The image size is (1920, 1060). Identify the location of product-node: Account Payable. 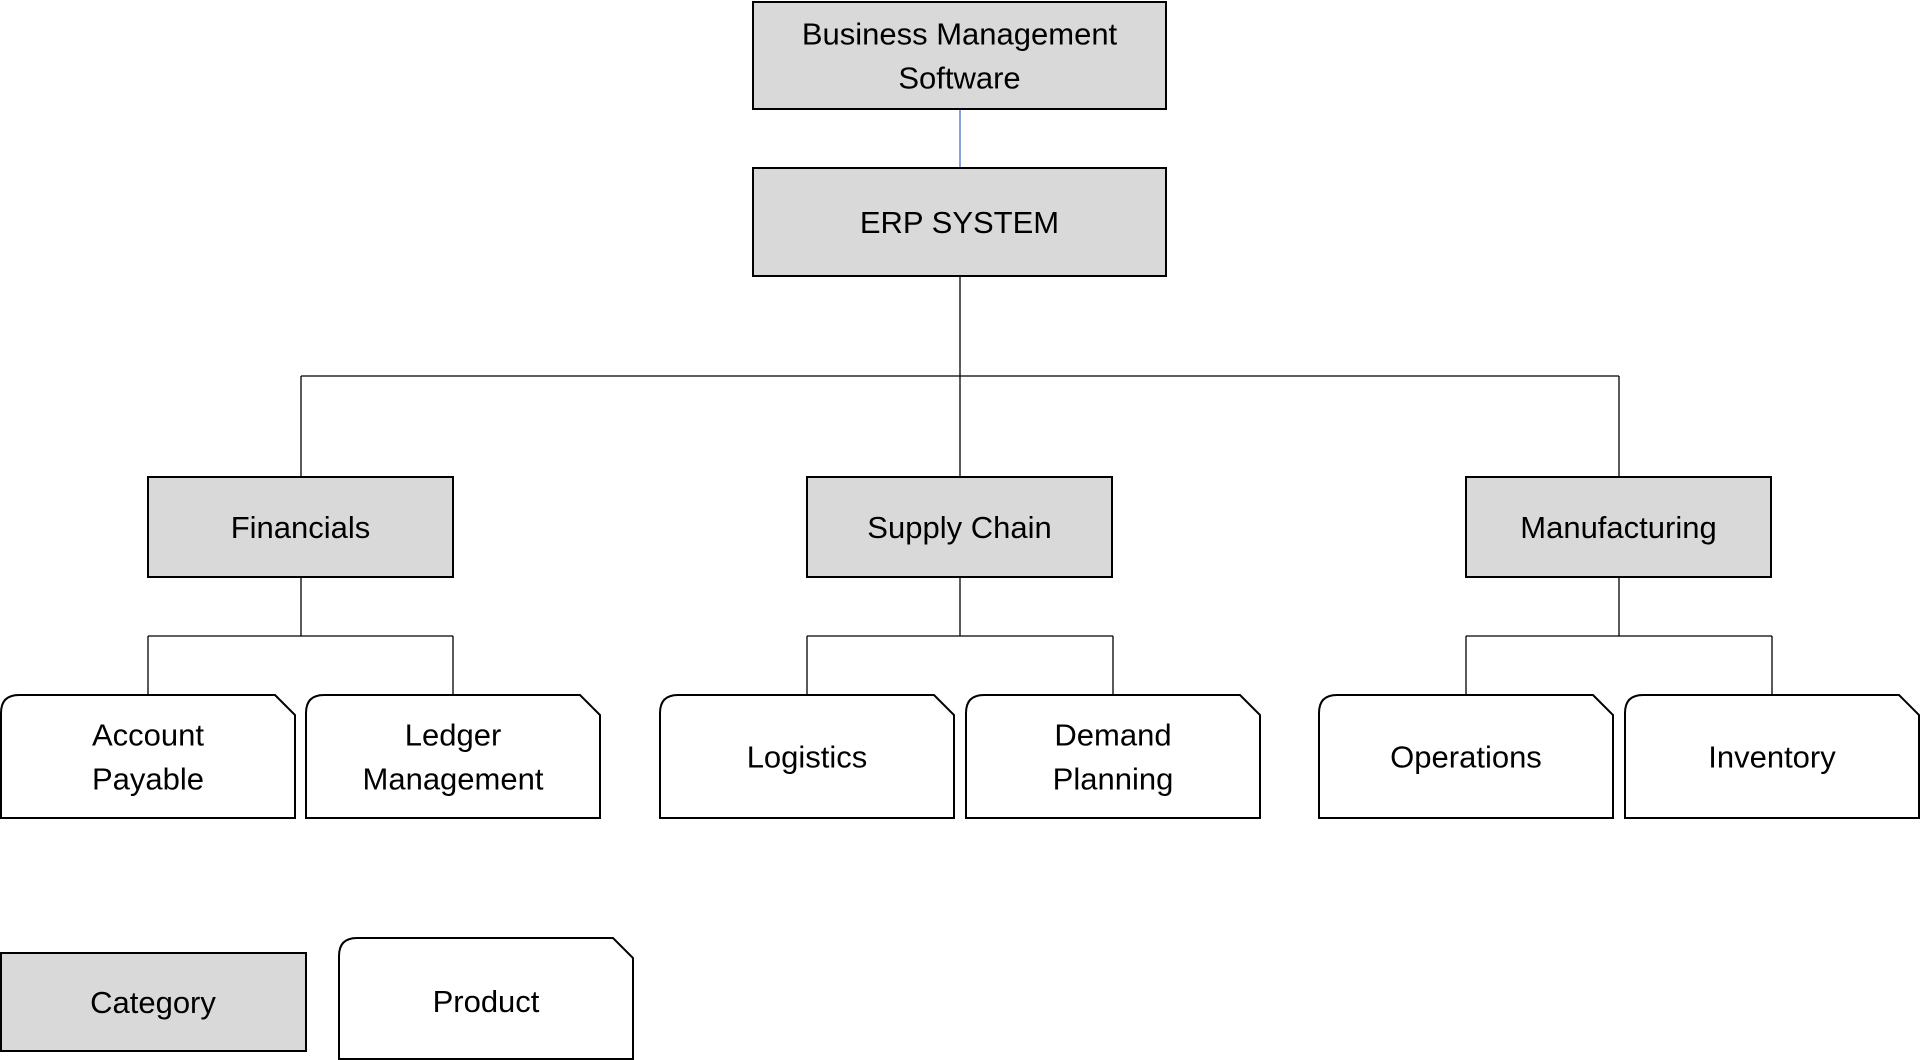
(148, 756).